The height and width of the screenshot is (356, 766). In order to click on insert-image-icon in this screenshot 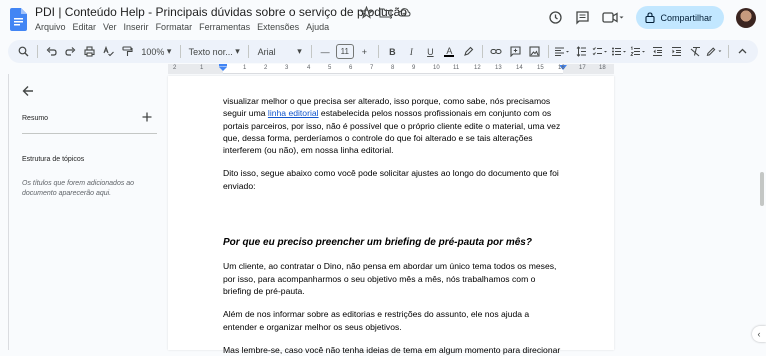, I will do `click(534, 51)`.